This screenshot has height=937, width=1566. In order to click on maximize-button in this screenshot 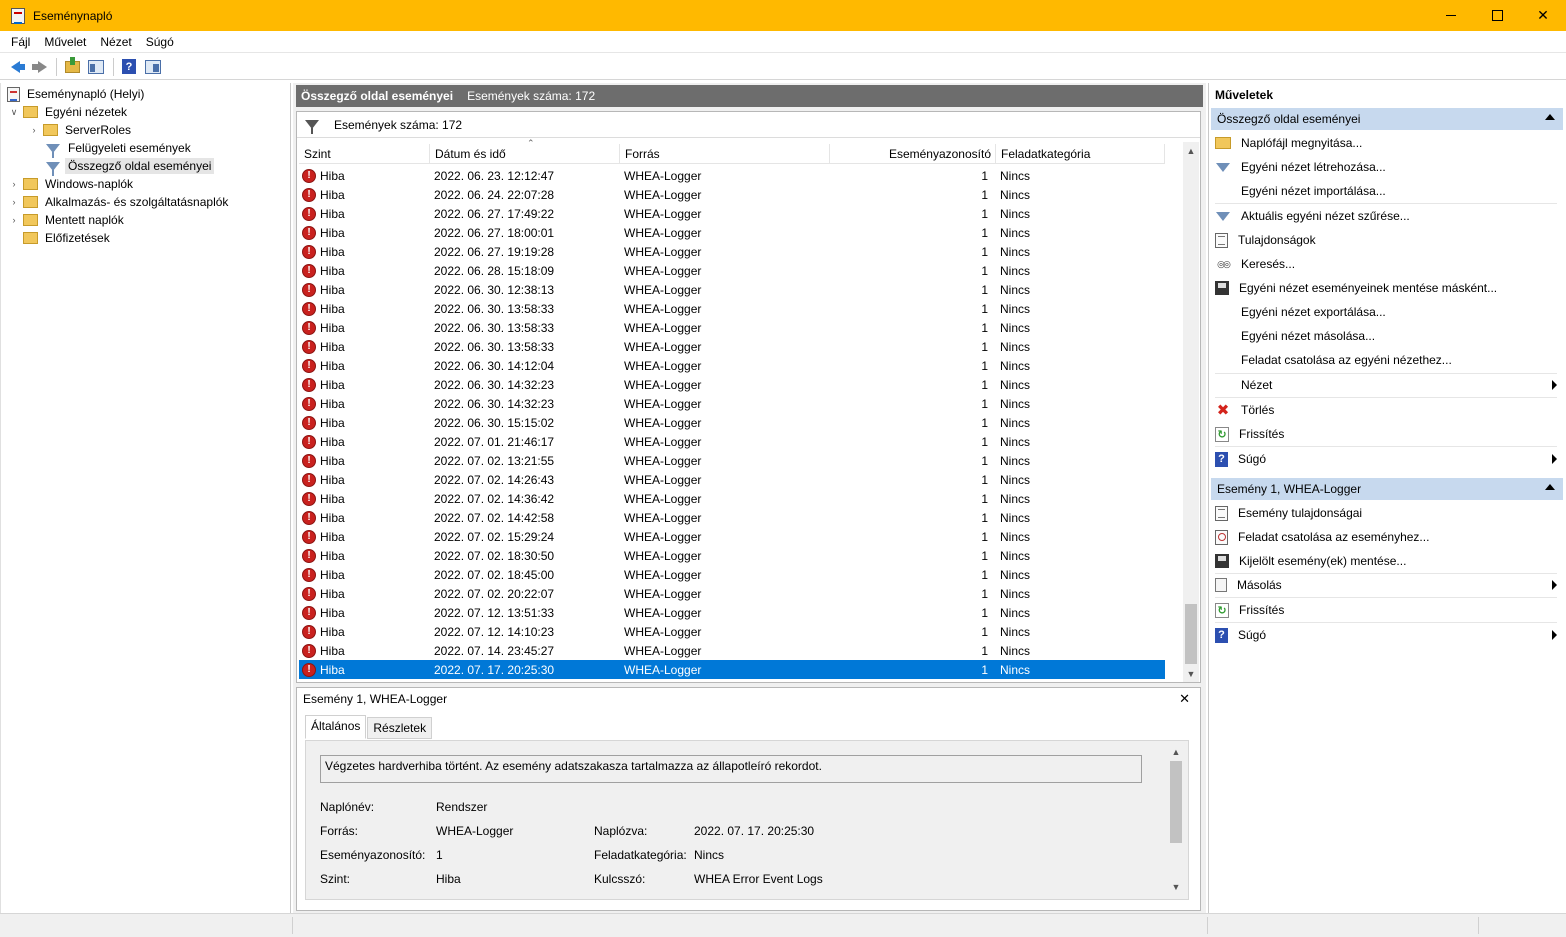, I will do `click(1497, 15)`.